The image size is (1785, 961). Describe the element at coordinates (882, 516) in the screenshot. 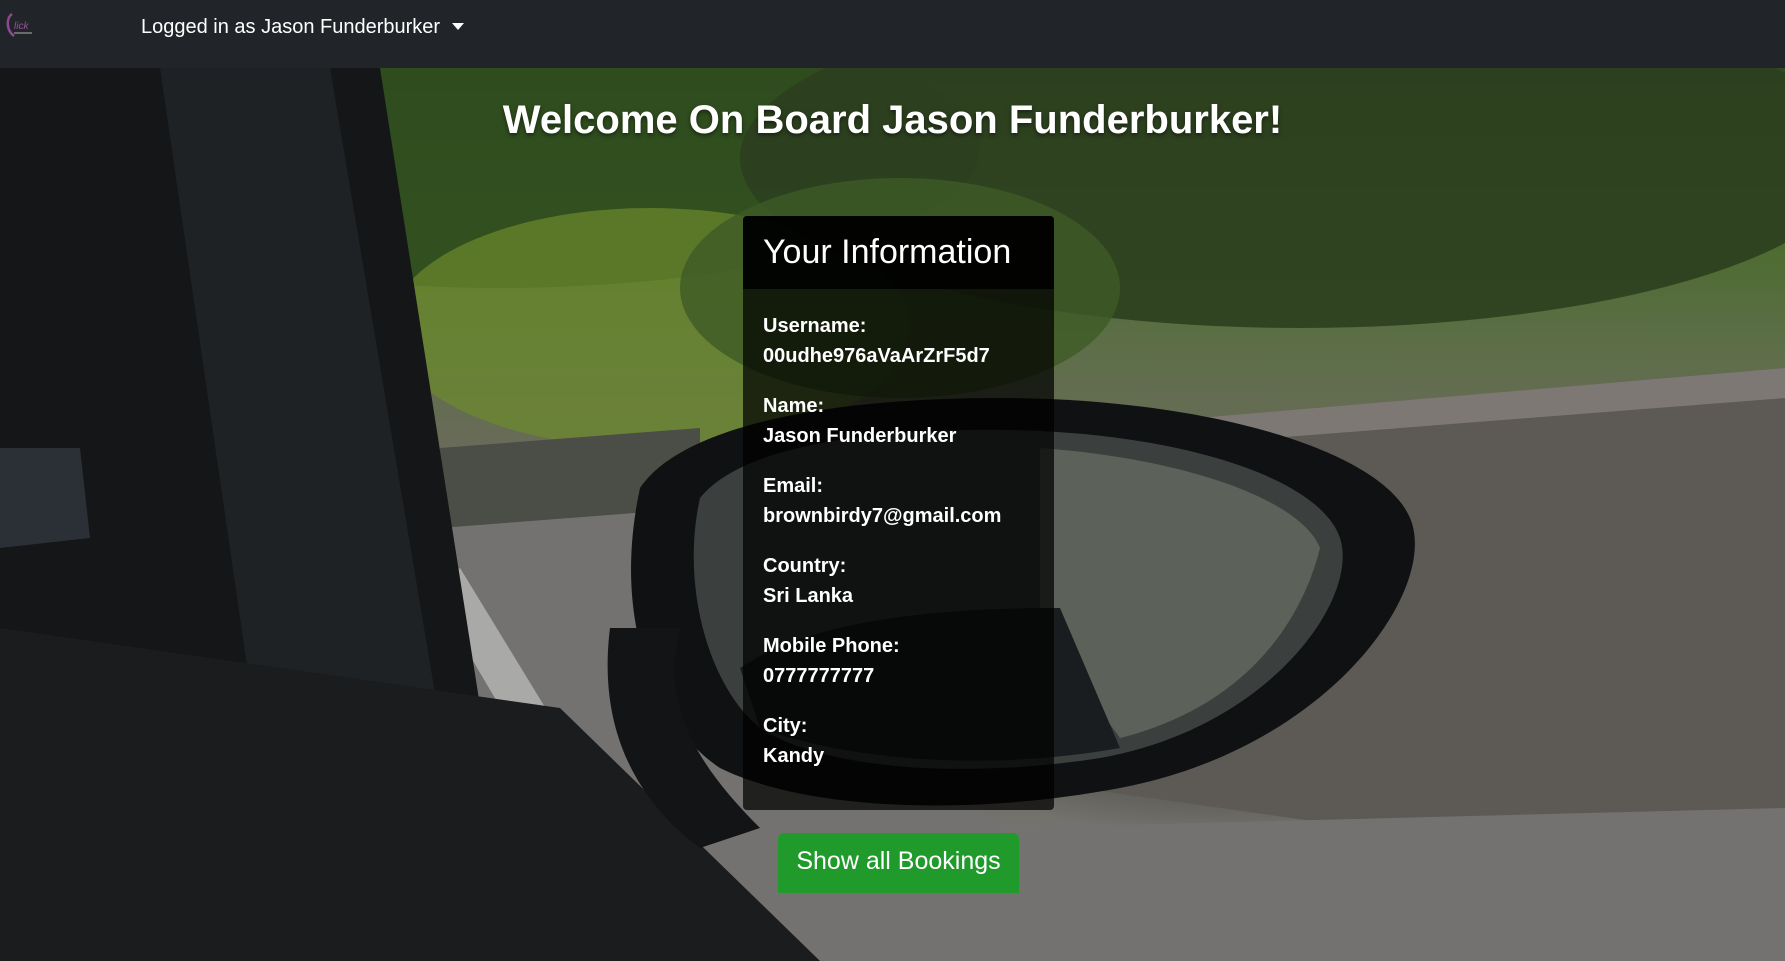

I see `field-value: brownbirdy7@gmail.com` at that location.